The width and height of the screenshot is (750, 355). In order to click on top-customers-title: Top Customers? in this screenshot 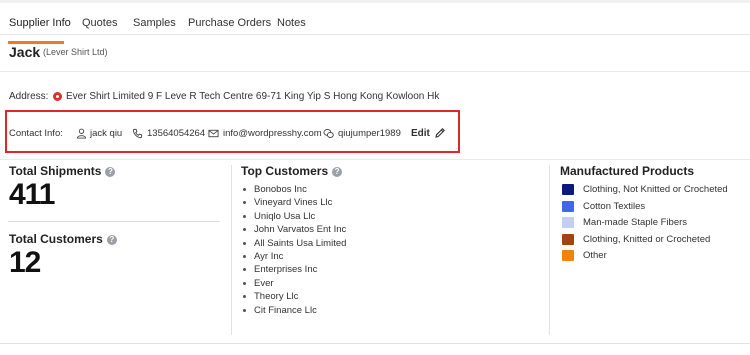, I will do `click(292, 171)`.